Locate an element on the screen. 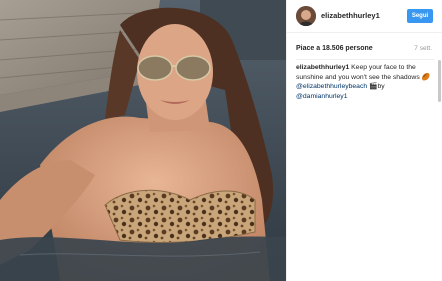 The image size is (442, 281). caption-username: elizabethhurley1 is located at coordinates (322, 67).